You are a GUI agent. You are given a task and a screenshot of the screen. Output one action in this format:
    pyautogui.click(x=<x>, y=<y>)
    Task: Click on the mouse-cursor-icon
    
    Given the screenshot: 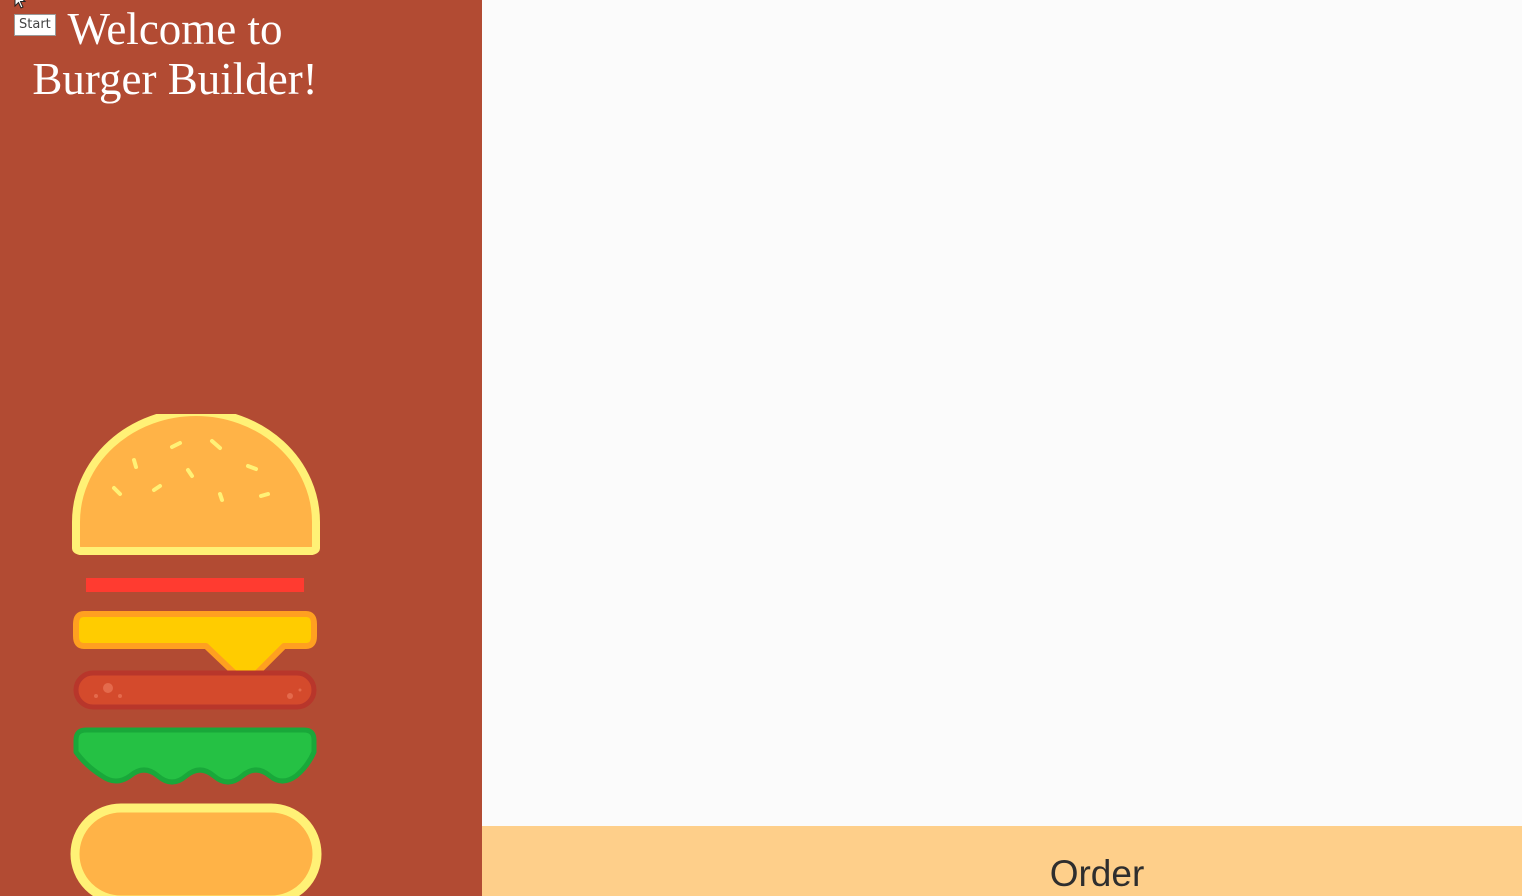 What is the action you would take?
    pyautogui.click(x=20, y=4)
    